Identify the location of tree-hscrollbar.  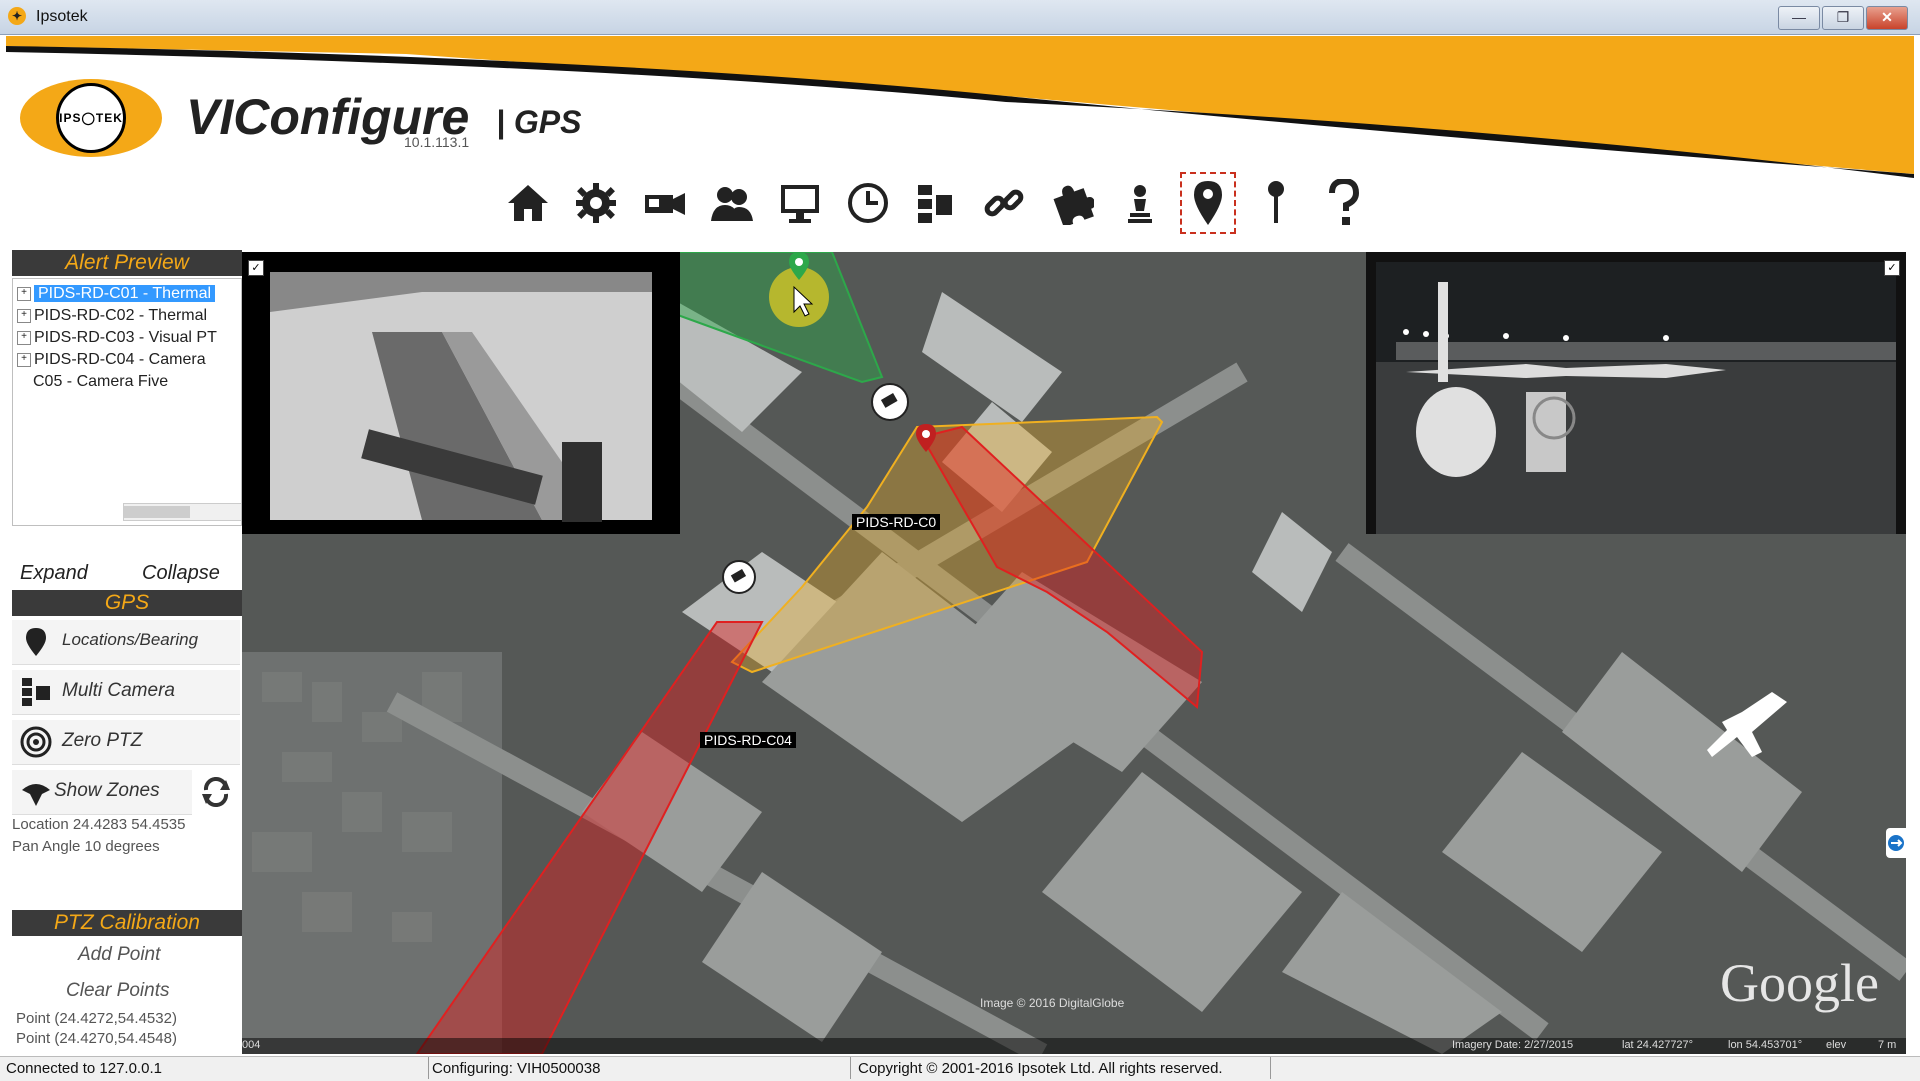
(182, 512).